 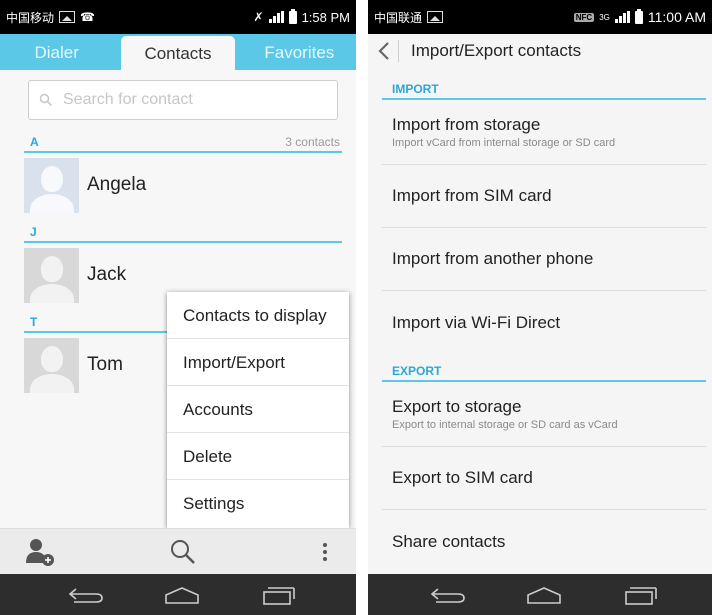 What do you see at coordinates (258, 456) in the screenshot?
I see `menu-item-delete: Delete` at bounding box center [258, 456].